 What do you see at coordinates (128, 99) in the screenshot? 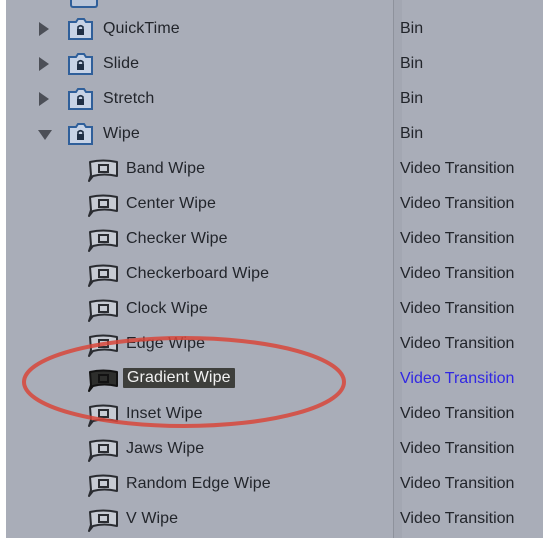
I see `item-name: Stretch` at bounding box center [128, 99].